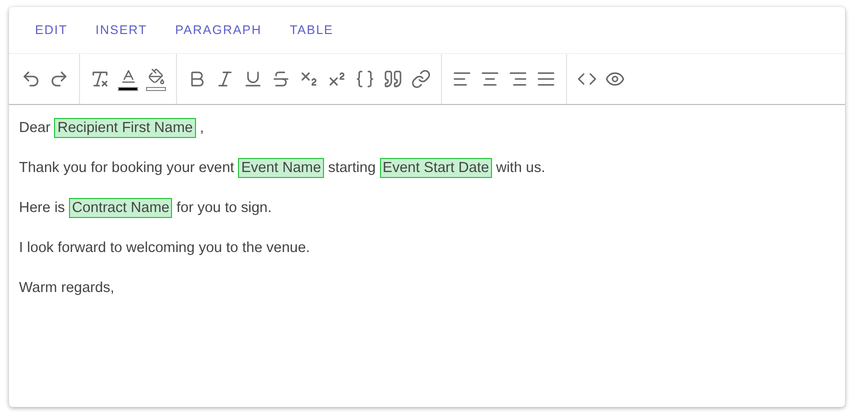 This screenshot has width=853, height=417. I want to click on merge-field: Event Start Date, so click(436, 168).